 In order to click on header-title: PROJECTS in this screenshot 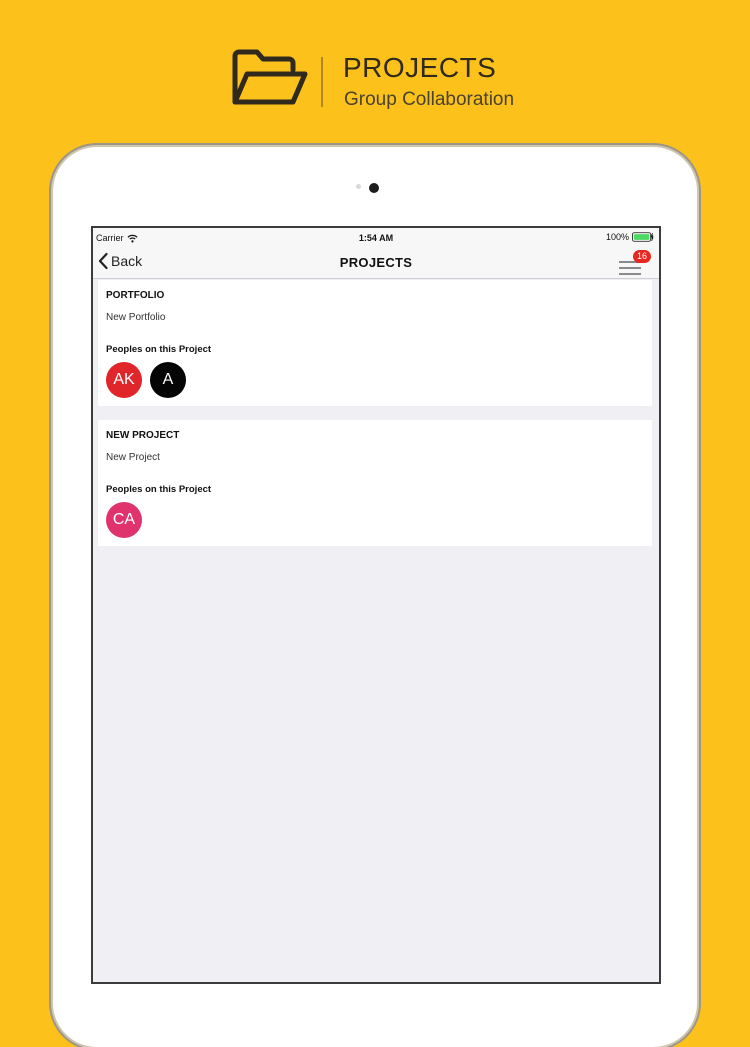, I will do `click(420, 67)`.